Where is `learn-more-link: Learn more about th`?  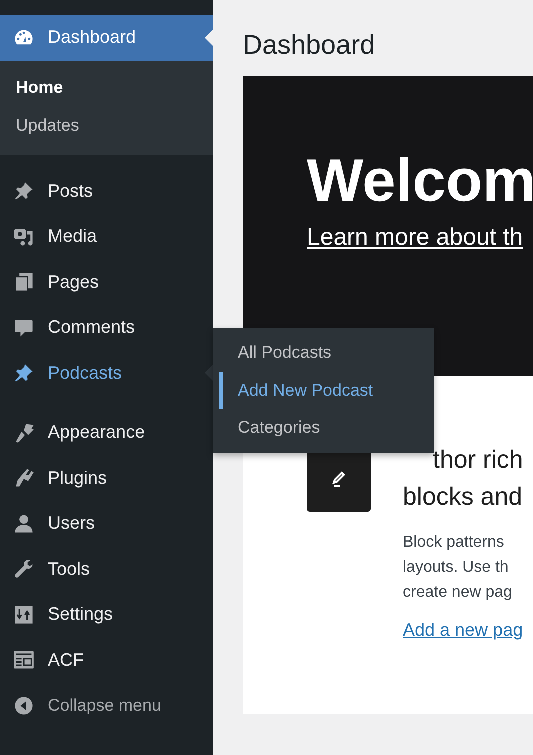
learn-more-link: Learn more about th is located at coordinates (415, 238).